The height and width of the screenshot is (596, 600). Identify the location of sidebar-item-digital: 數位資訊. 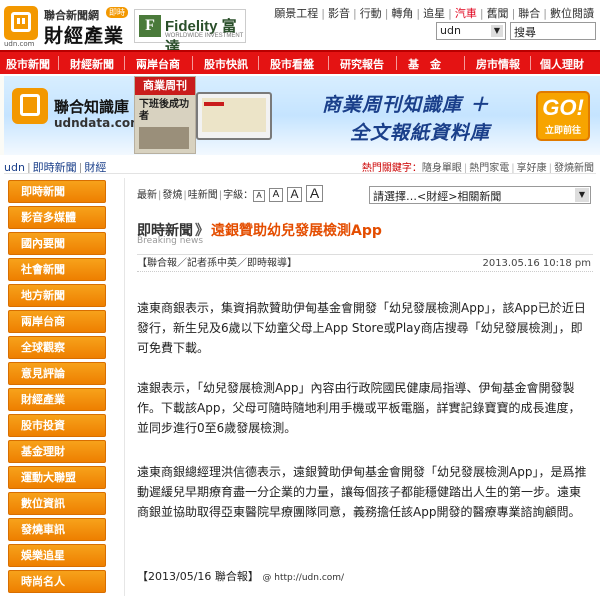
(57, 503).